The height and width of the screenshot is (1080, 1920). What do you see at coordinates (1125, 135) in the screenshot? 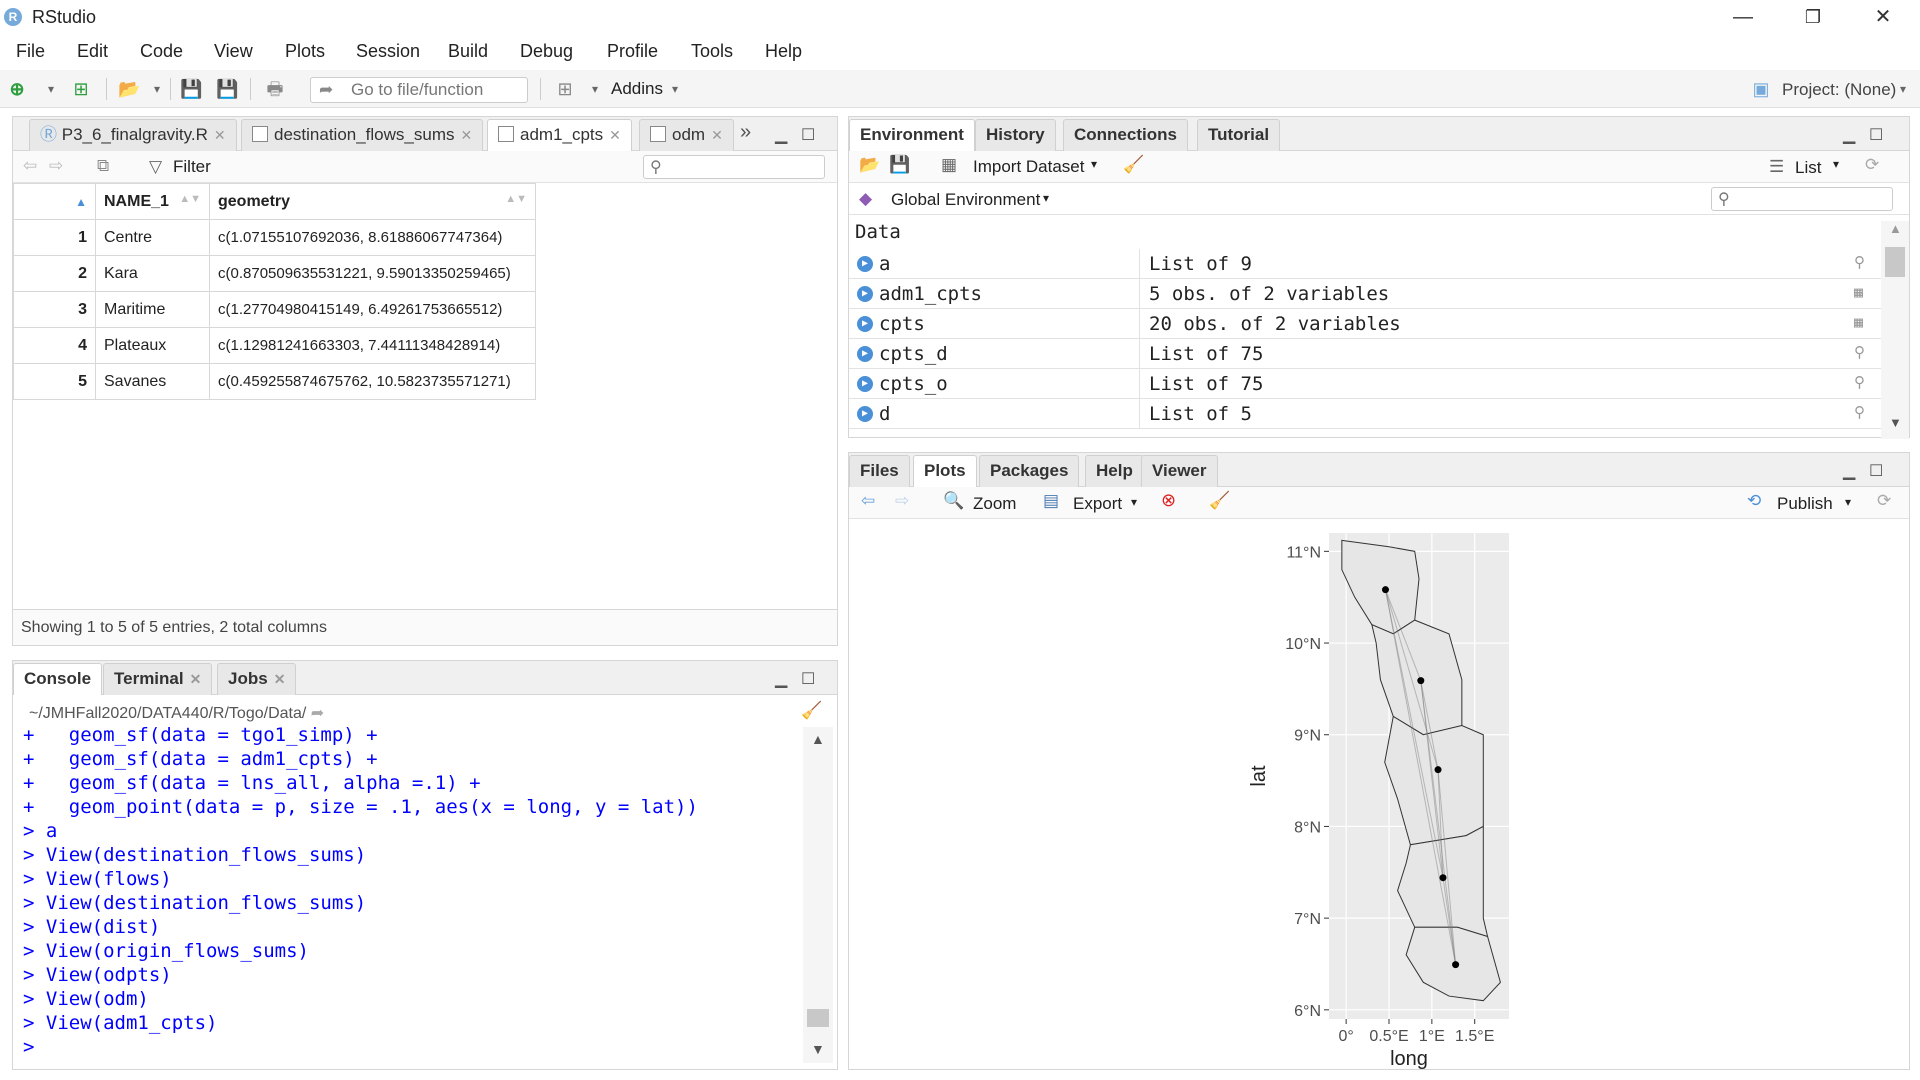
I see `tab-connections: Connections` at bounding box center [1125, 135].